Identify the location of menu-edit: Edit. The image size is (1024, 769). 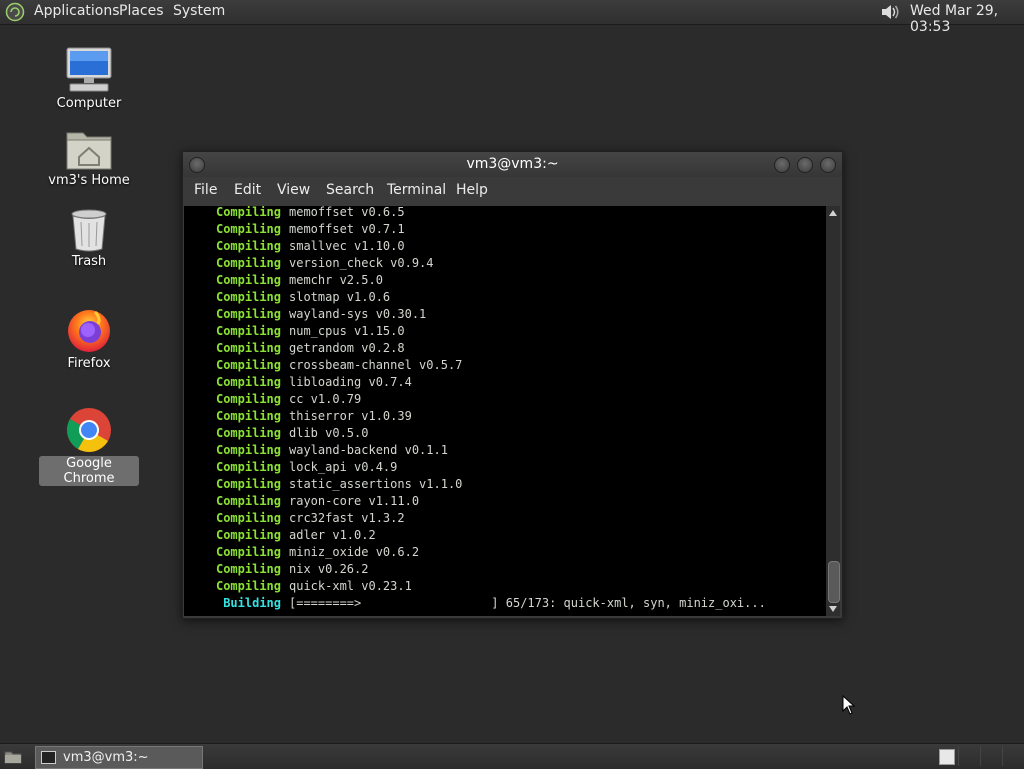
(247, 190).